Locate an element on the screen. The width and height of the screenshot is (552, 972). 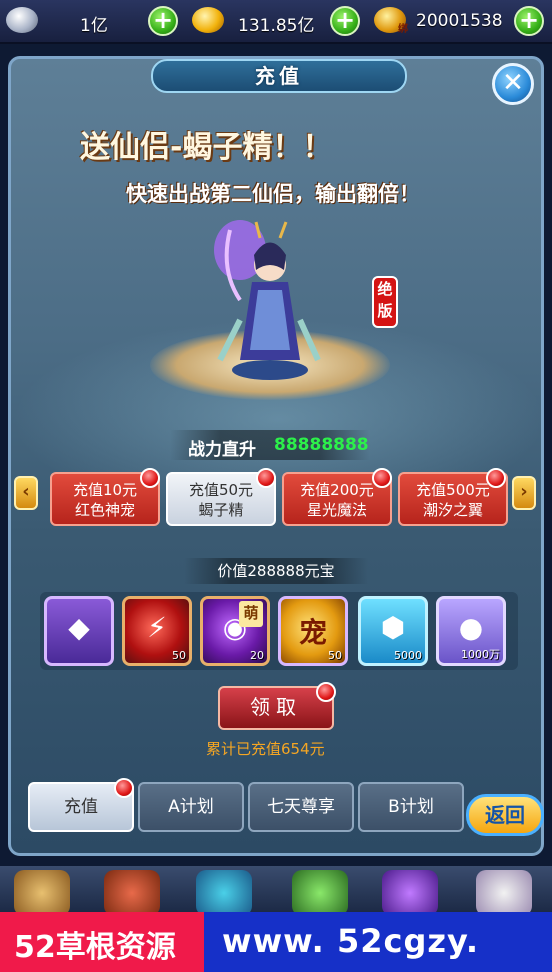
gold-currency: 131.85亿 + is located at coordinates (282, 21).